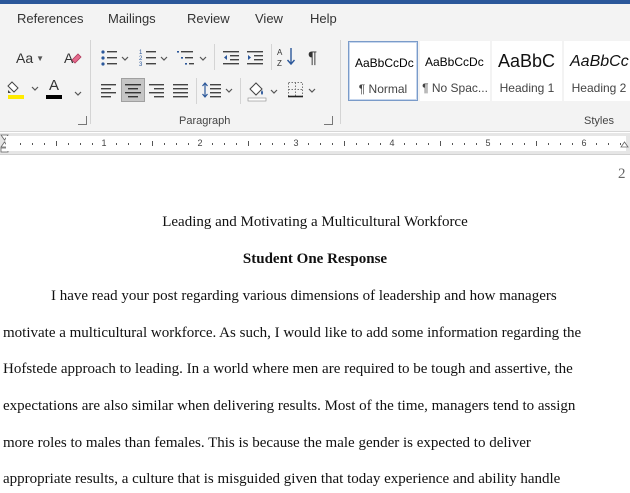 The image size is (630, 493). I want to click on tab-references: References, so click(50, 18).